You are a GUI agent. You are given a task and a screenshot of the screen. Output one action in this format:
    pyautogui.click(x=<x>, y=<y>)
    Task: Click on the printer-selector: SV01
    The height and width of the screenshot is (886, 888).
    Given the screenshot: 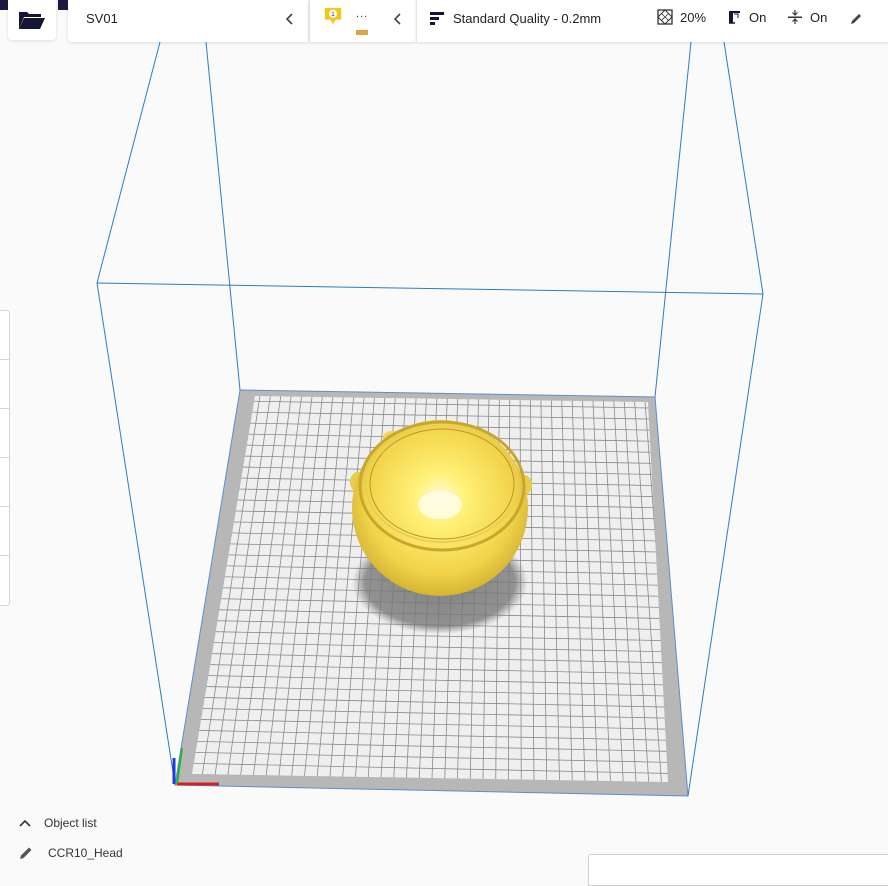 What is the action you would take?
    pyautogui.click(x=188, y=21)
    